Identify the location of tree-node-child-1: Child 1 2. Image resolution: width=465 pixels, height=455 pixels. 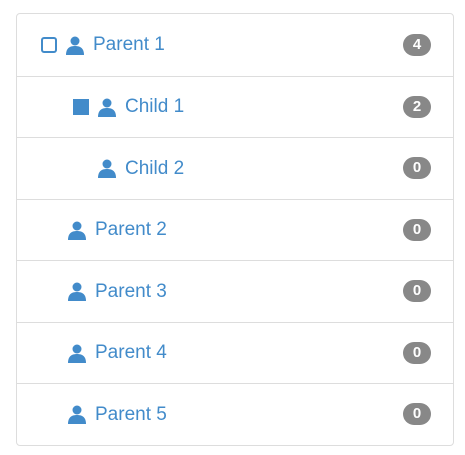
(235, 106).